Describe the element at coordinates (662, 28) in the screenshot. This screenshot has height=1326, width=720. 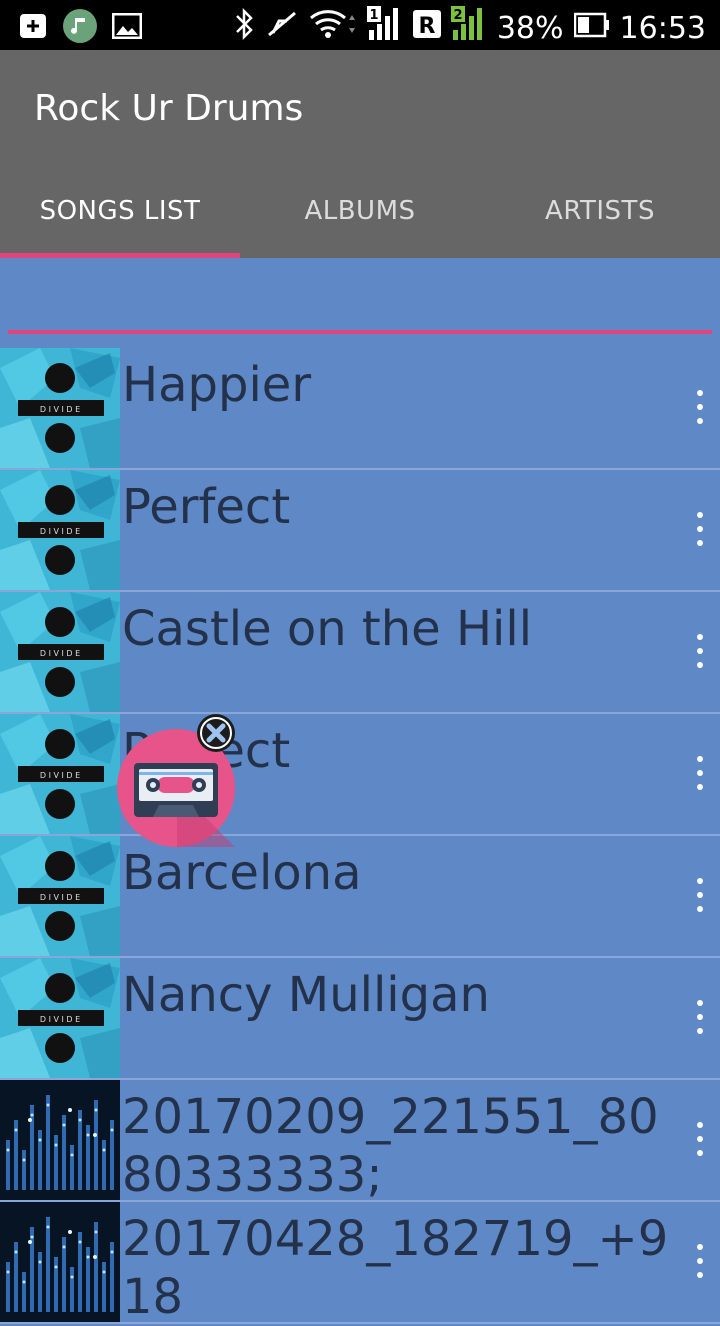
I see `clock: 16:53` at that location.